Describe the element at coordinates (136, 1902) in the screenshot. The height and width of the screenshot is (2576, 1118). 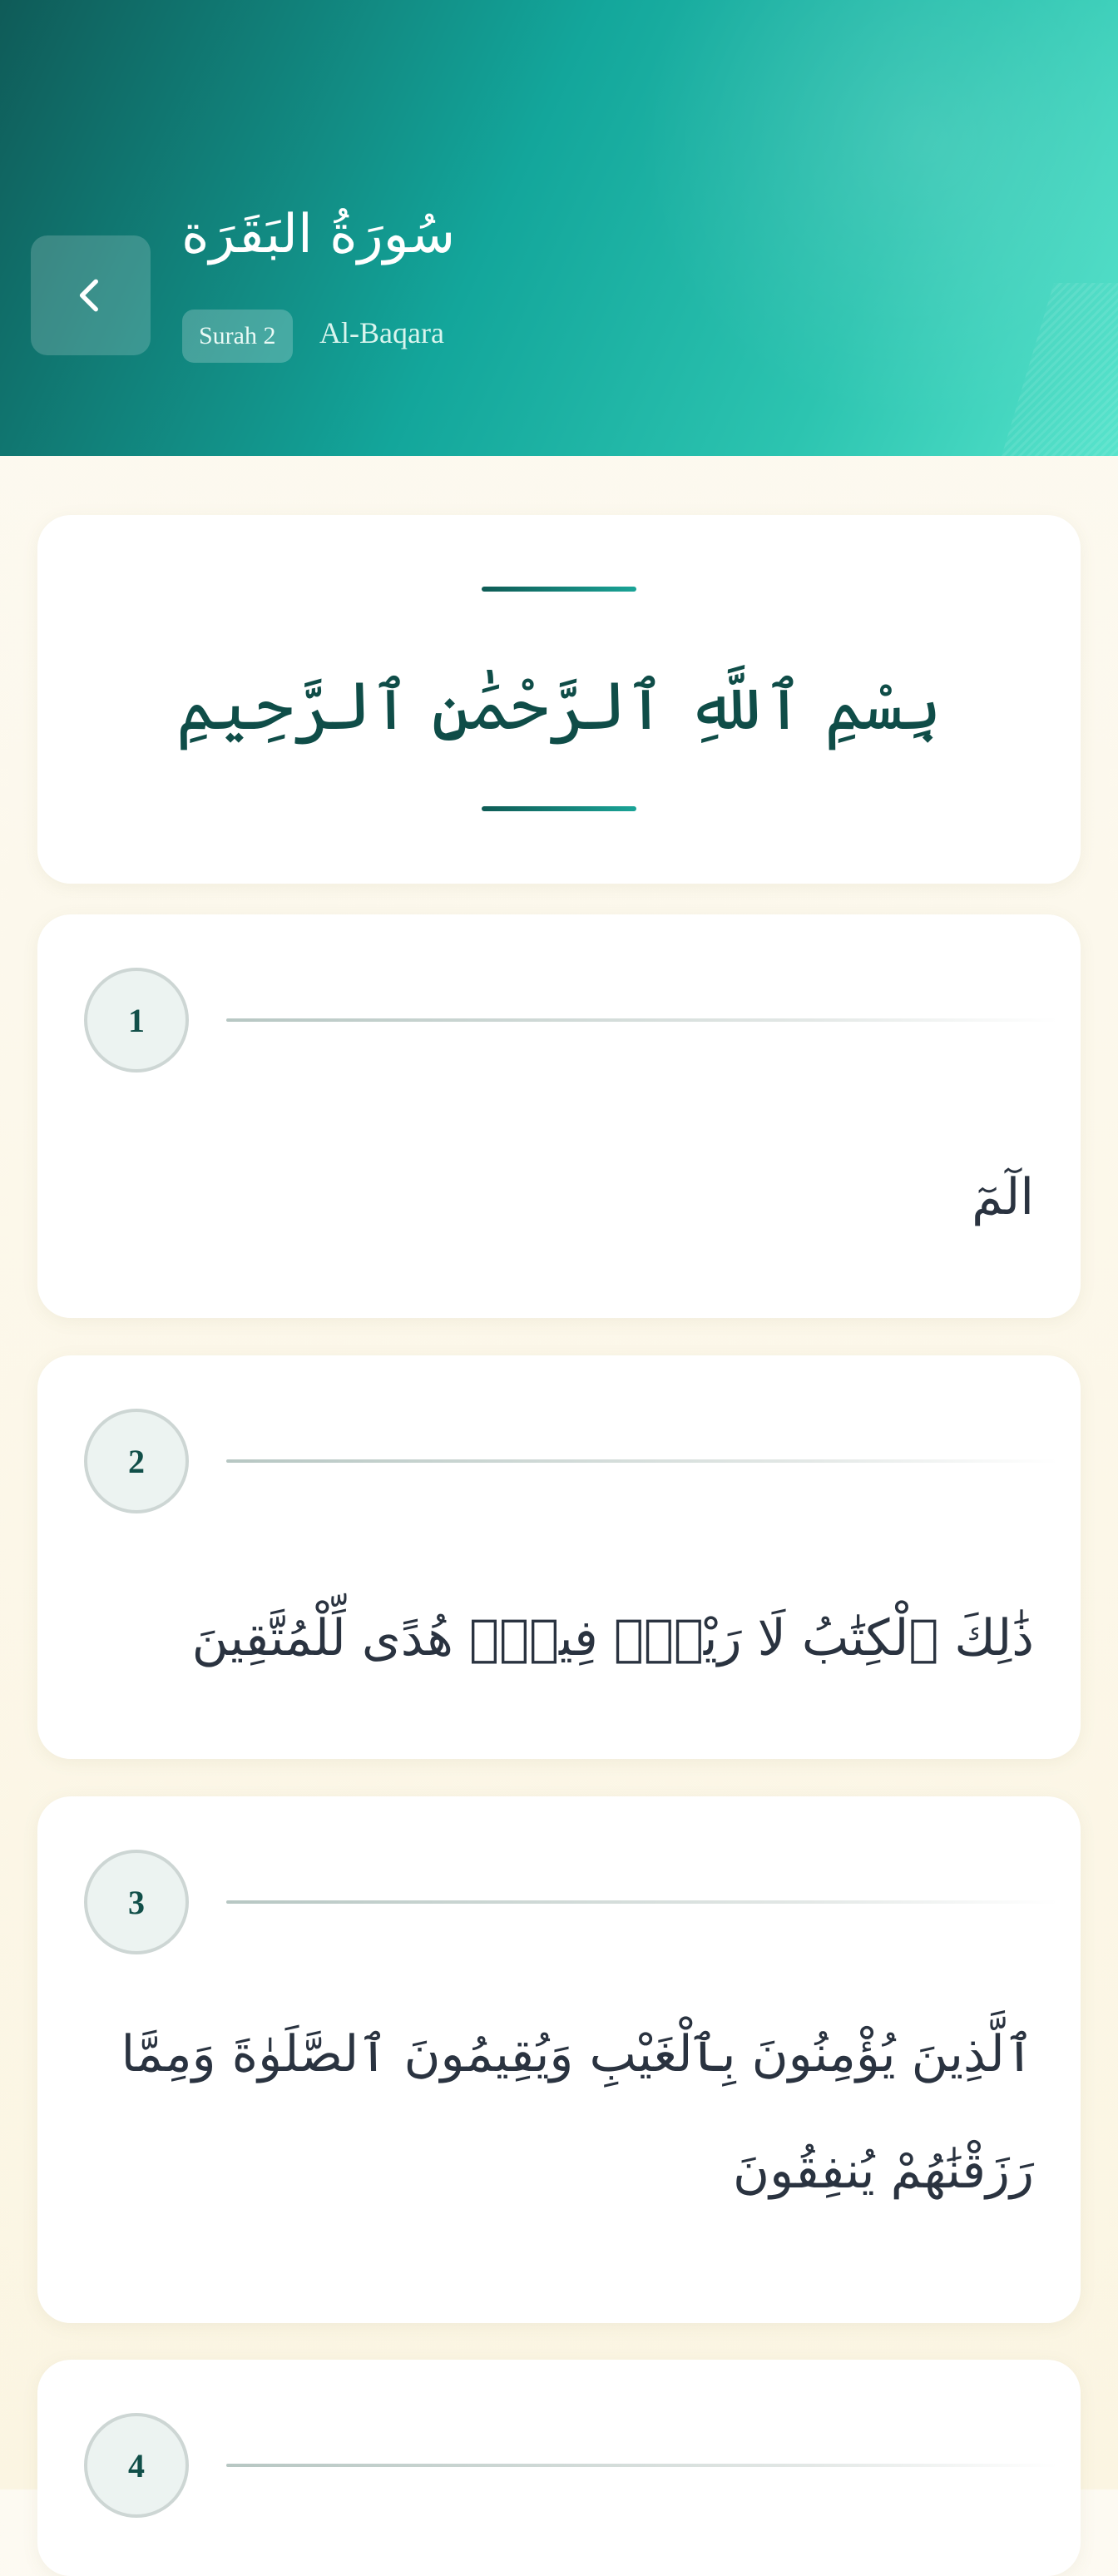
I see `verse-number: 3` at that location.